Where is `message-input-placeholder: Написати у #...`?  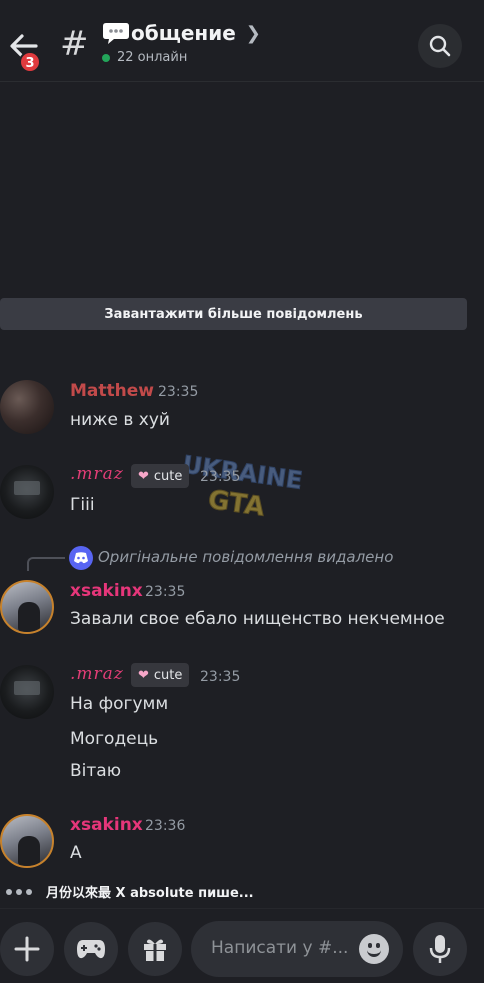 message-input-placeholder: Написати у #... is located at coordinates (280, 948).